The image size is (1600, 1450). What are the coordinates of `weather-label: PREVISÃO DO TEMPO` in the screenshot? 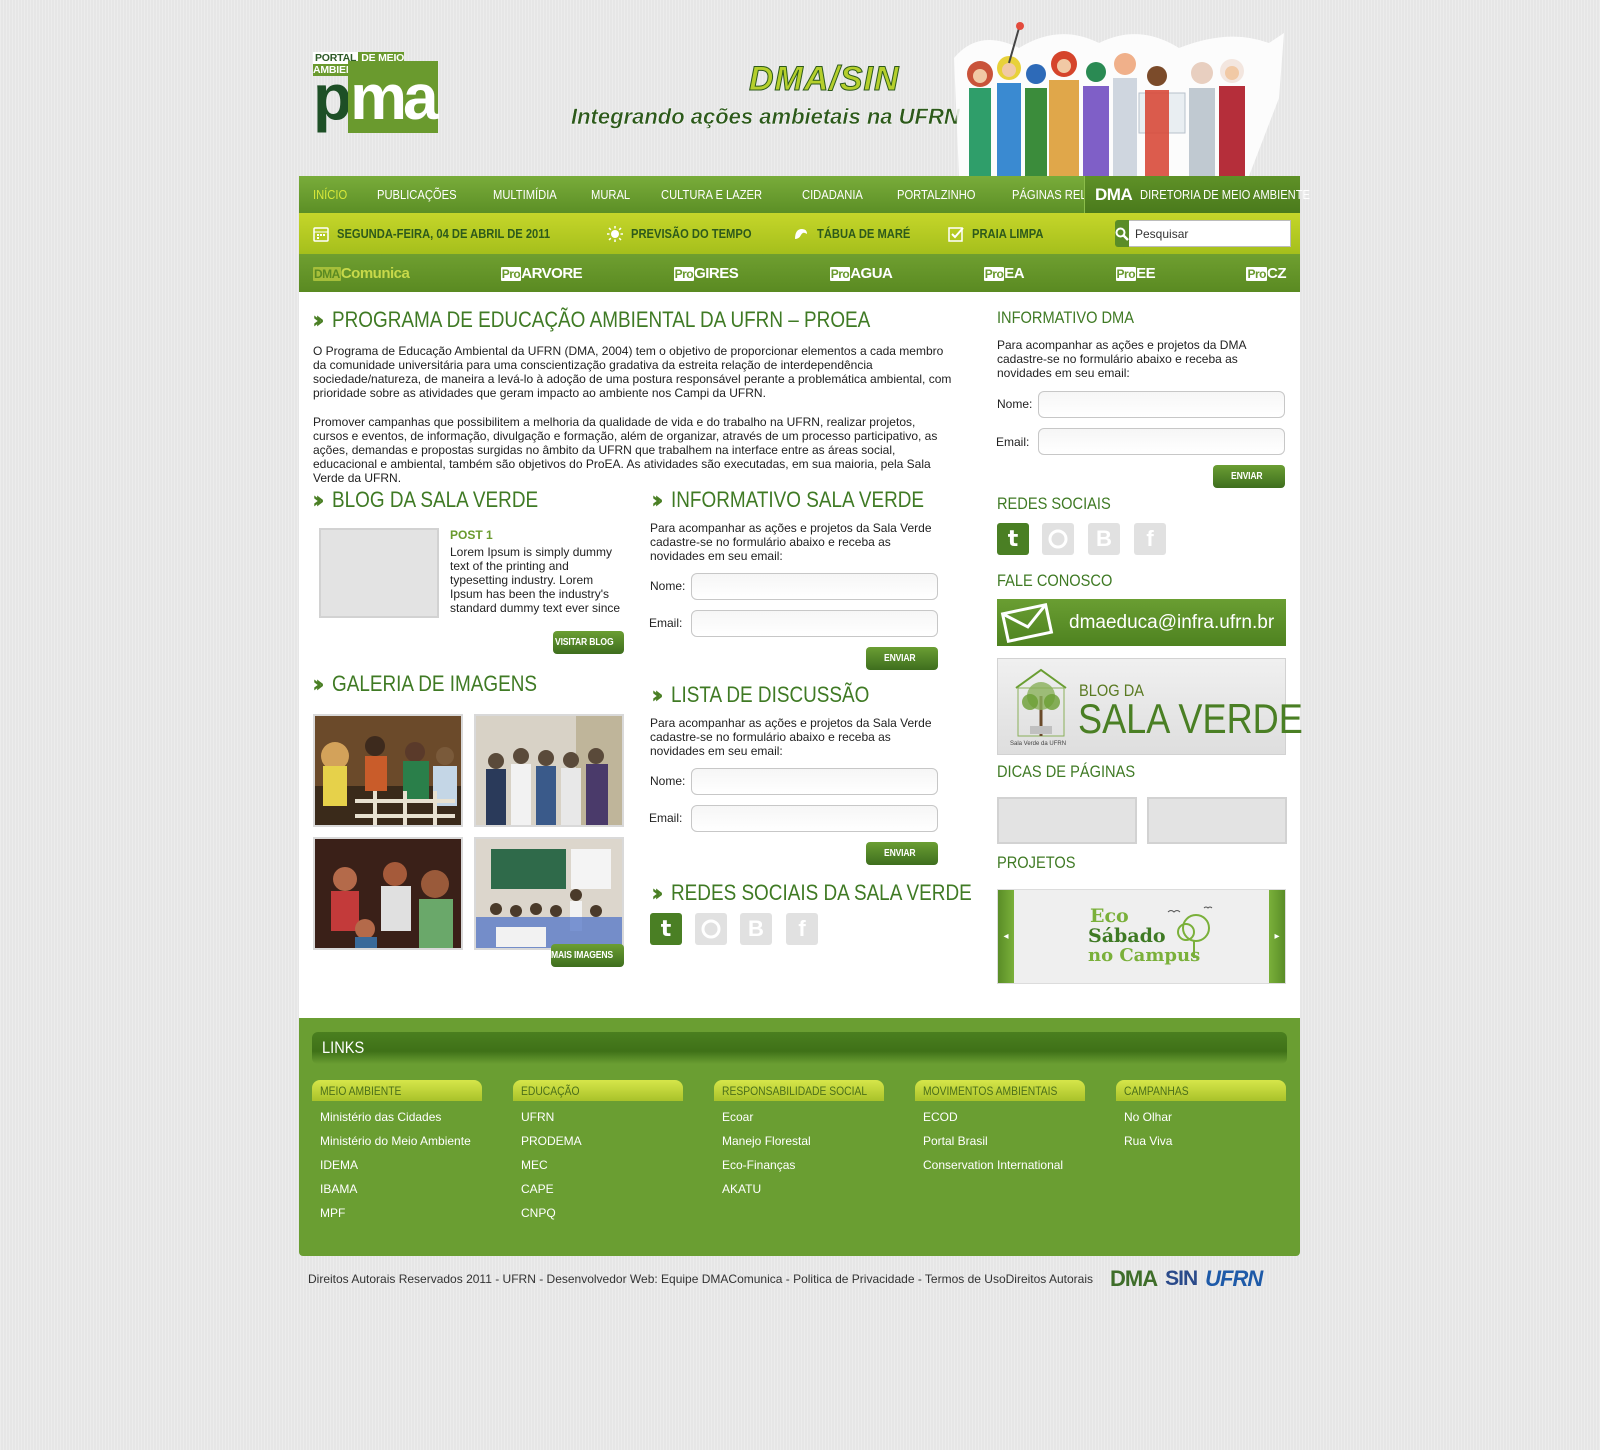 It's located at (691, 233).